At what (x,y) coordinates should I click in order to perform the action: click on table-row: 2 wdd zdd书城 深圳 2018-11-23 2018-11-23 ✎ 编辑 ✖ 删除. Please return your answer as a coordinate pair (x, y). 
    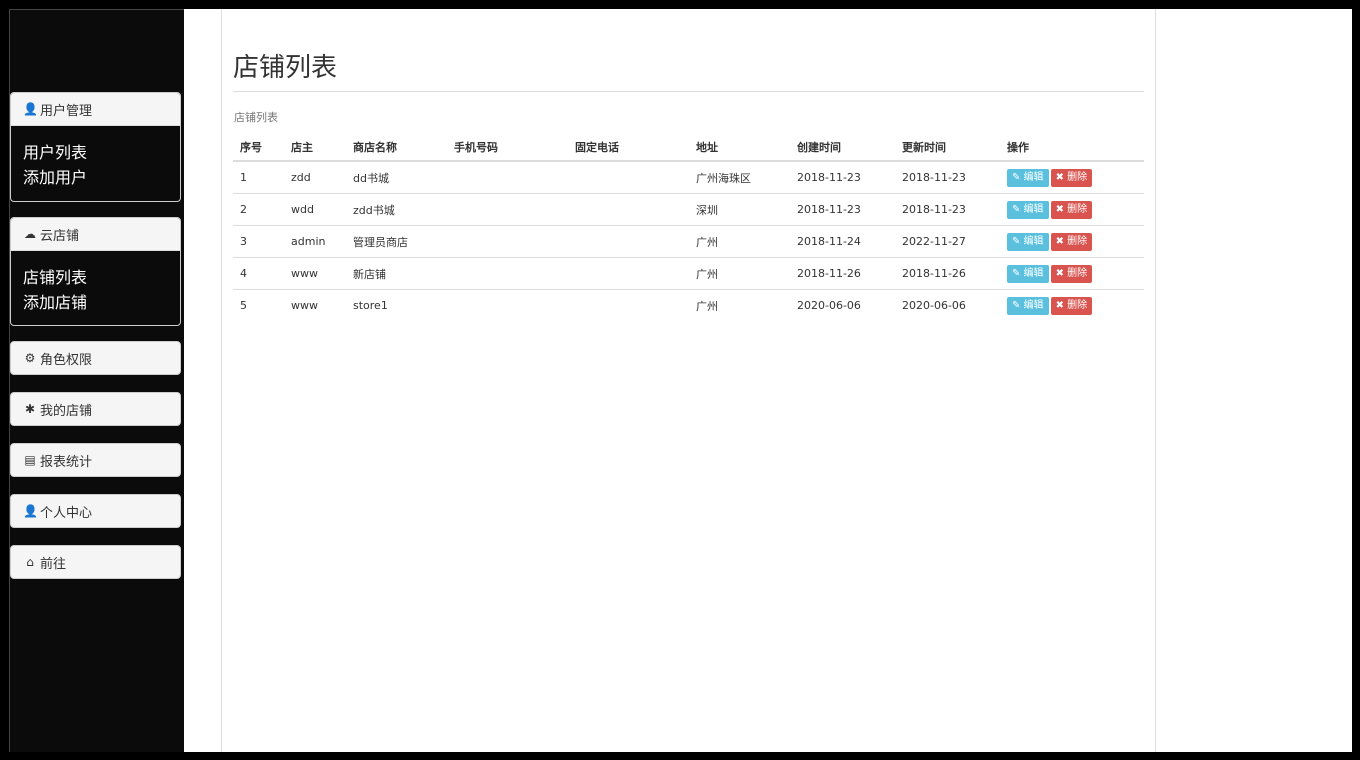
    Looking at the image, I should click on (688, 209).